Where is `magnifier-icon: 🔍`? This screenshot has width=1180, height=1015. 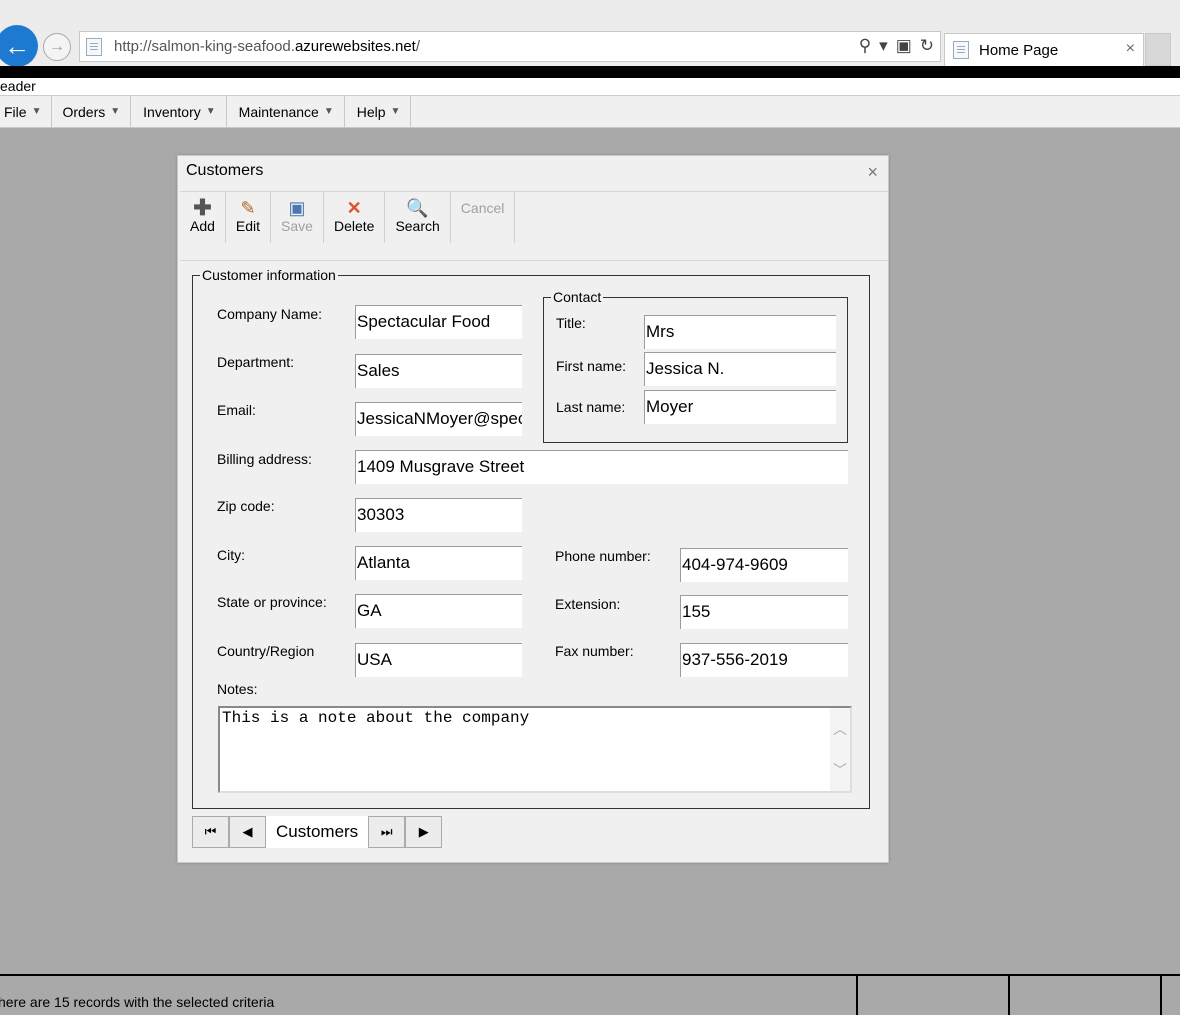
magnifier-icon: 🔍 is located at coordinates (417, 208).